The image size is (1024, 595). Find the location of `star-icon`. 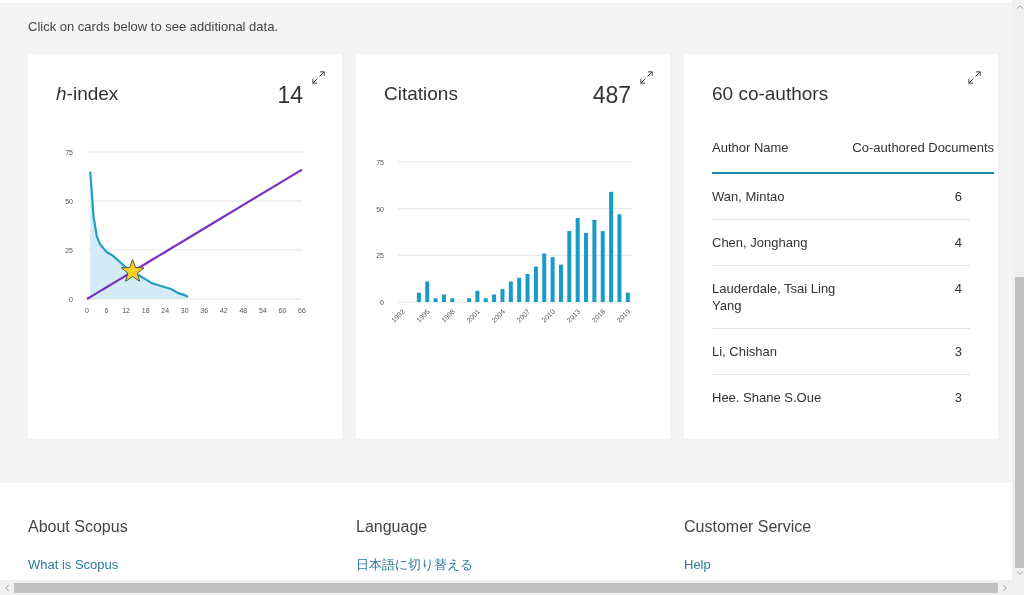

star-icon is located at coordinates (132, 270).